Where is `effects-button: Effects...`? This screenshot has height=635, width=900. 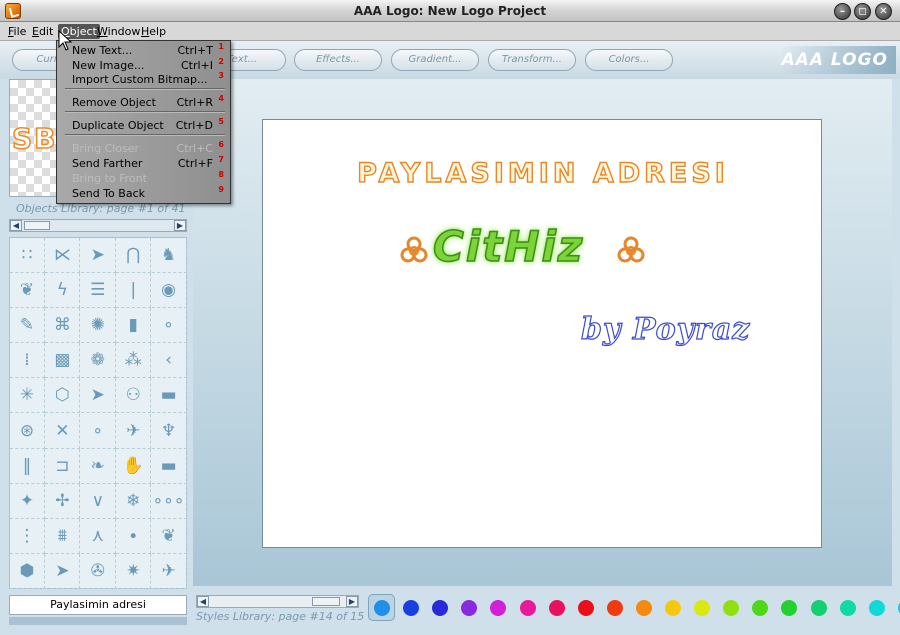 effects-button: Effects... is located at coordinates (338, 60).